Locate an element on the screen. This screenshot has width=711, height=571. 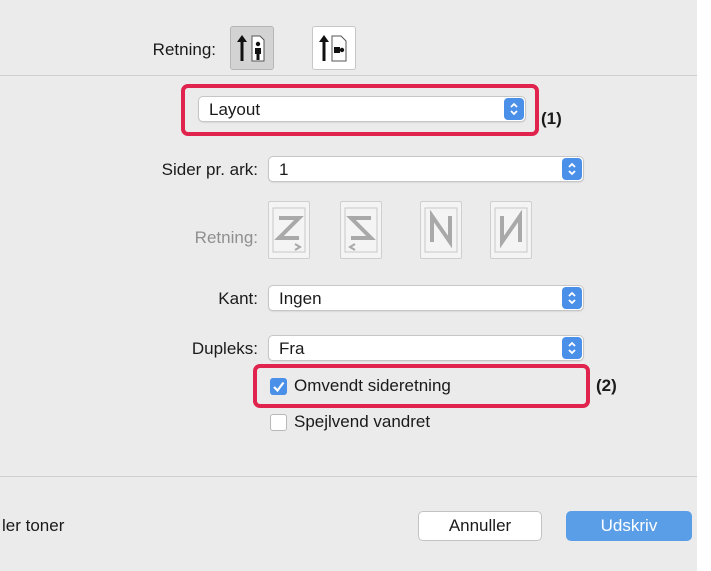
supplies-text: ler toner is located at coordinates (33, 525).